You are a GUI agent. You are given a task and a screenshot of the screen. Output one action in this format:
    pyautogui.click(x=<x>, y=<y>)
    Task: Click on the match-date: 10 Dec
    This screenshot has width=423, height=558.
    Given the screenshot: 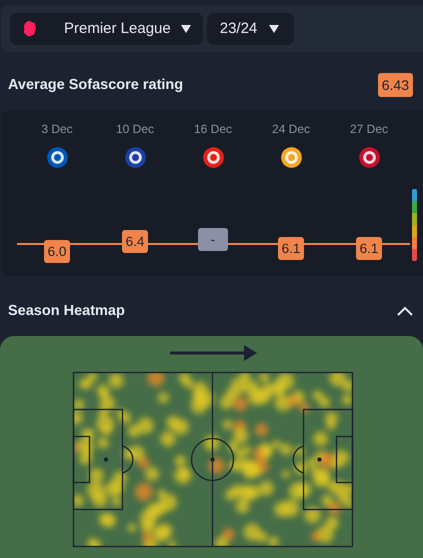 What is the action you would take?
    pyautogui.click(x=135, y=129)
    